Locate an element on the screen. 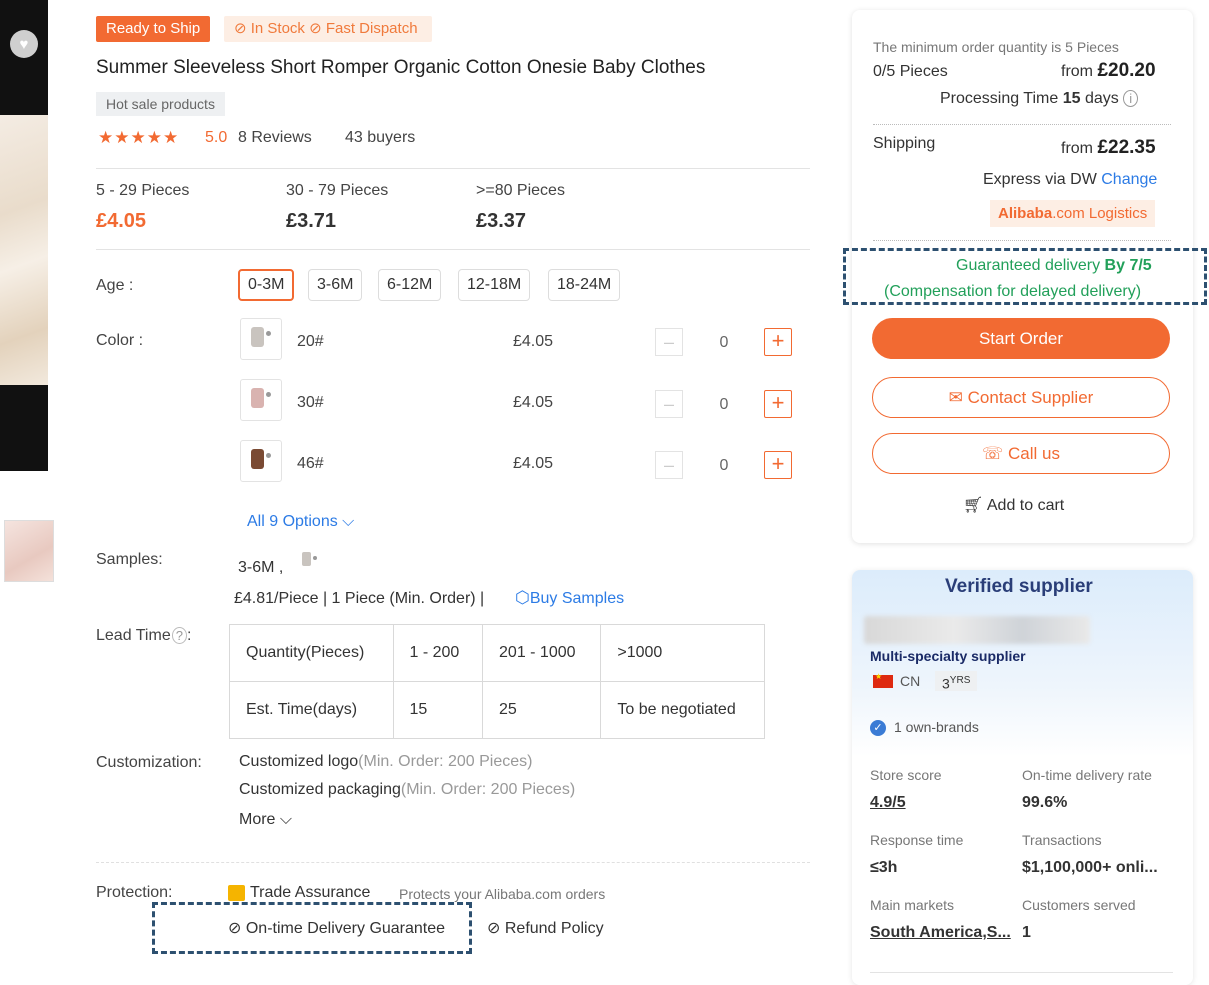 This screenshot has height=985, width=1209. age-option-12-18m: 12-18M is located at coordinates (494, 285).